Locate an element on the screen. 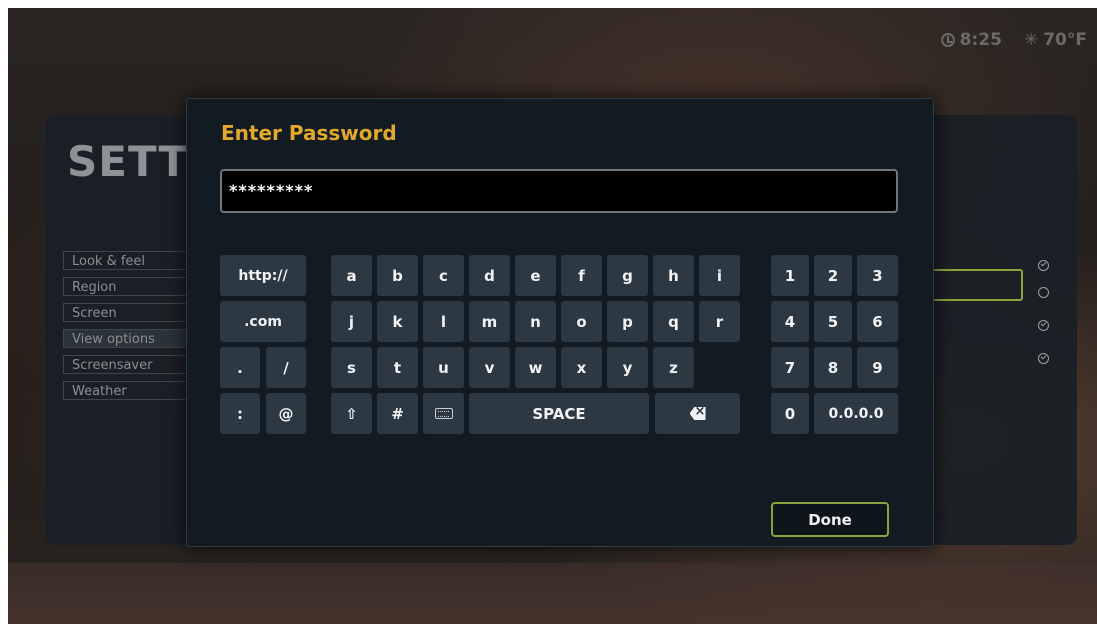 This screenshot has height=624, width=1097. keyboard-icon is located at coordinates (443, 413).